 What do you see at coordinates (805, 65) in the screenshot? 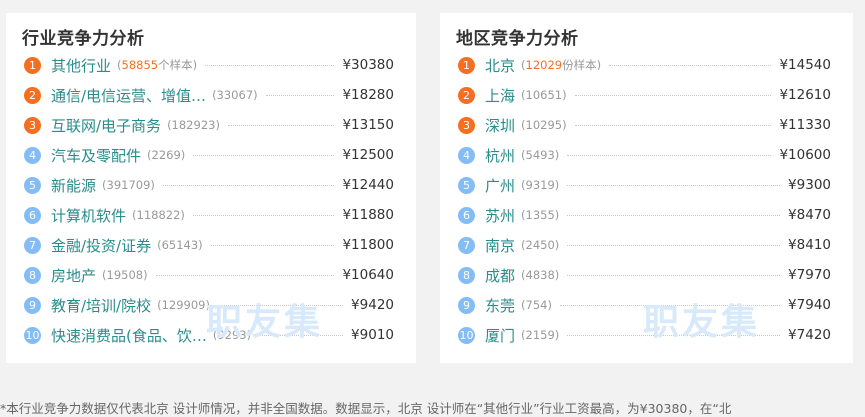
I see `salary-value: ¥14540` at bounding box center [805, 65].